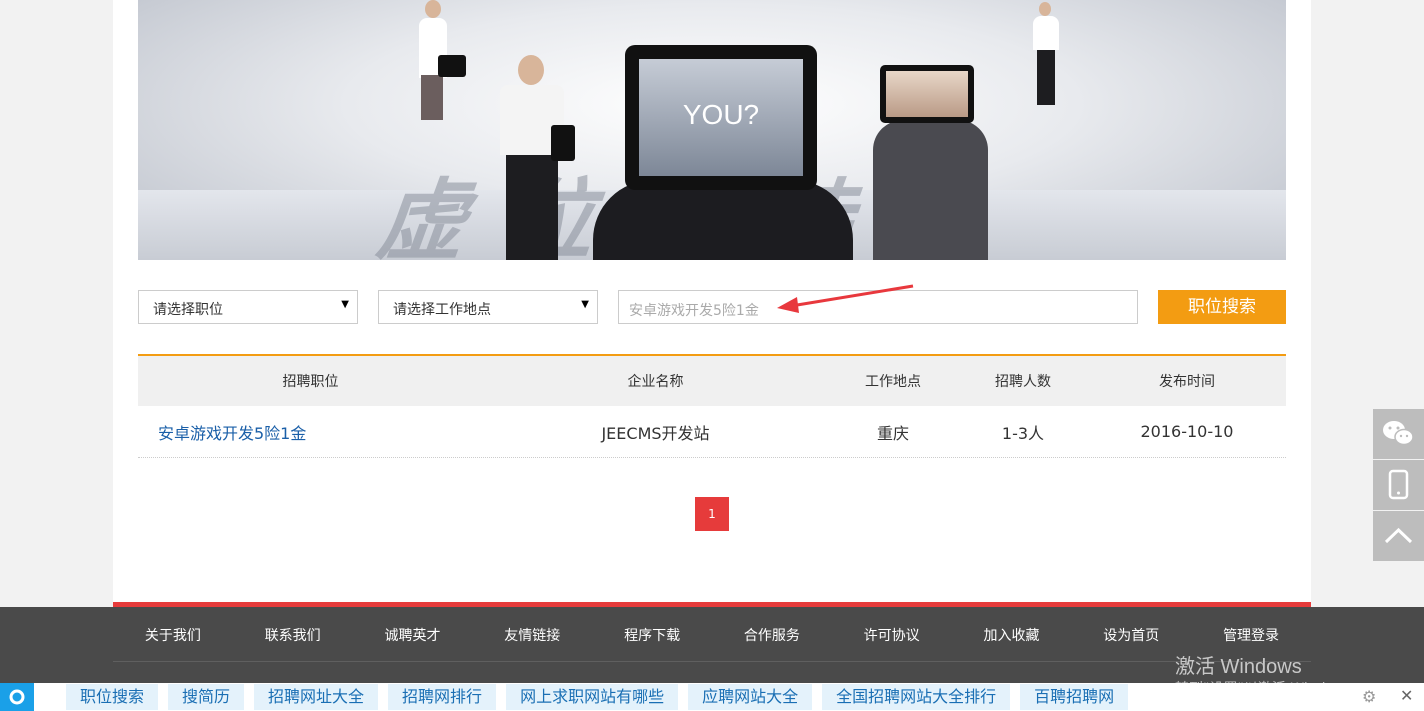  Describe the element at coordinates (712, 661) in the screenshot. I see `footer-divider` at that location.